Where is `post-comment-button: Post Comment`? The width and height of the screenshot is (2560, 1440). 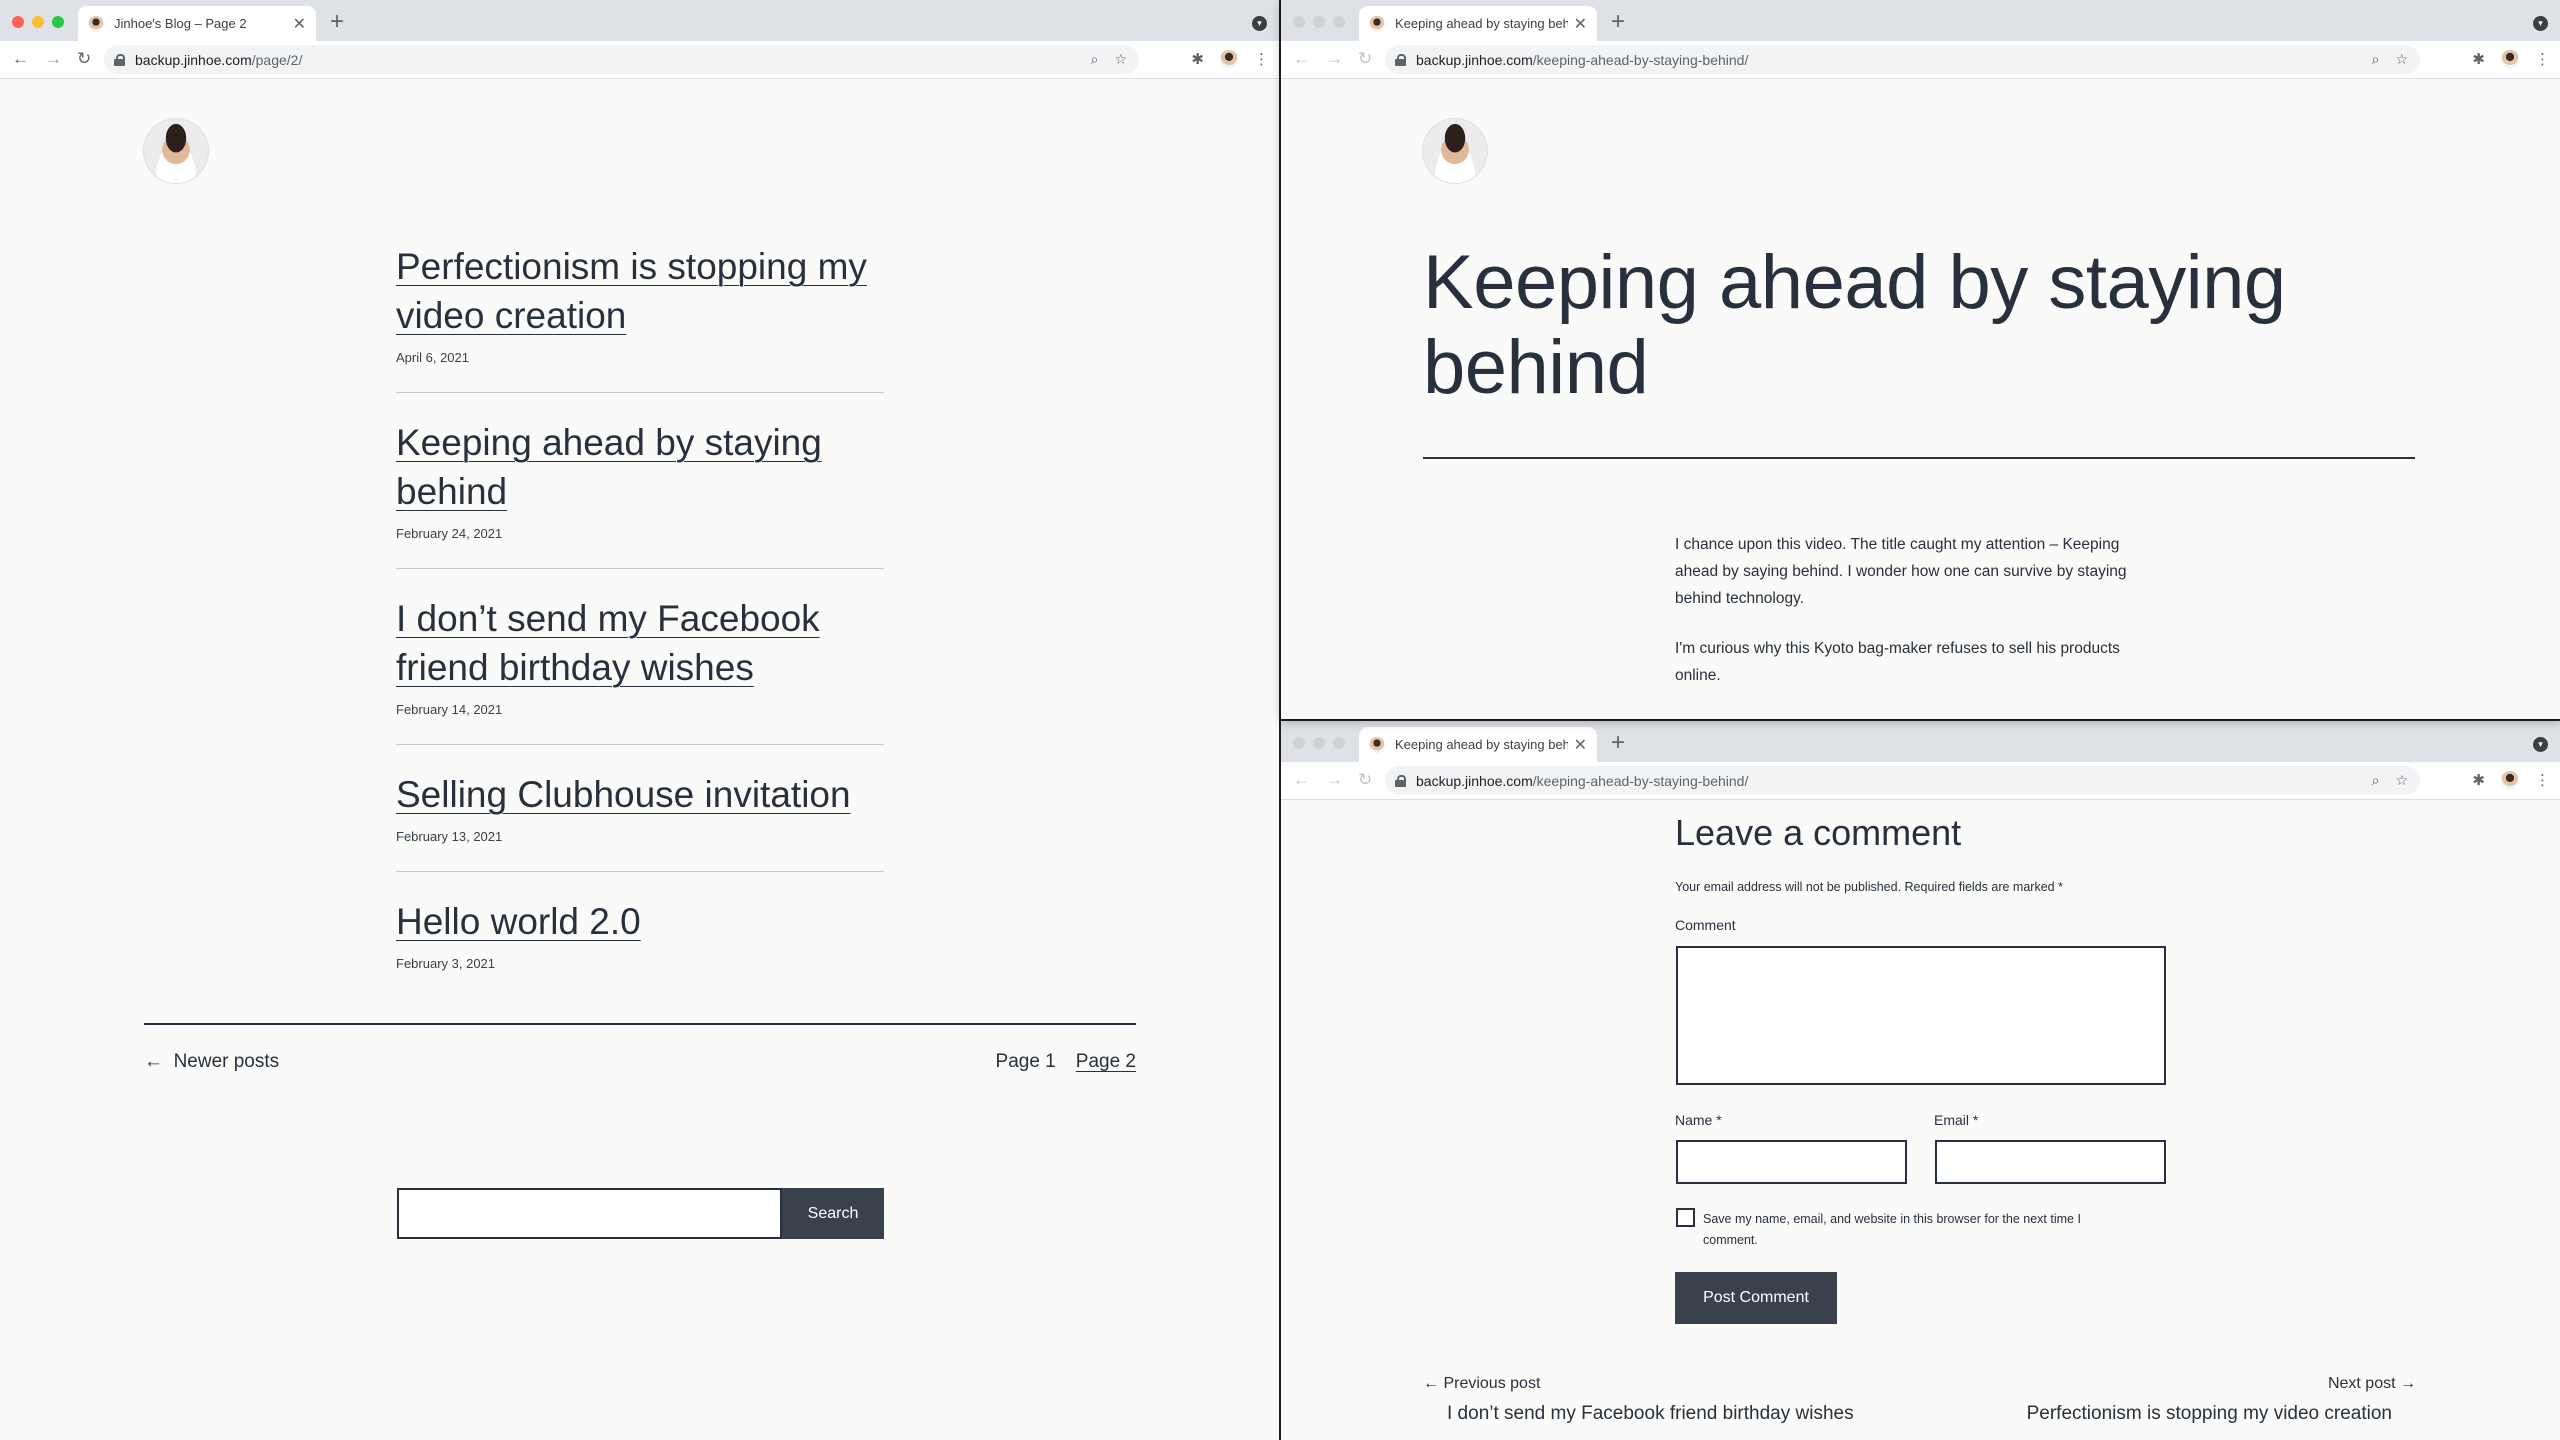 post-comment-button: Post Comment is located at coordinates (1756, 1298).